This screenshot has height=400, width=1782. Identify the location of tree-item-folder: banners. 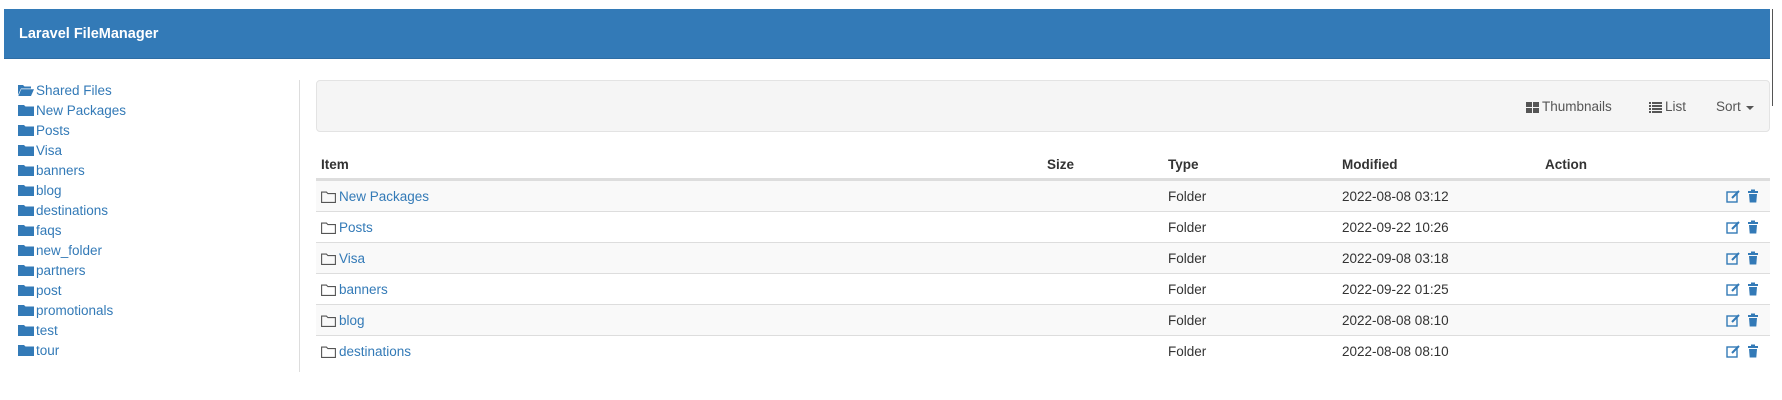
(153, 170).